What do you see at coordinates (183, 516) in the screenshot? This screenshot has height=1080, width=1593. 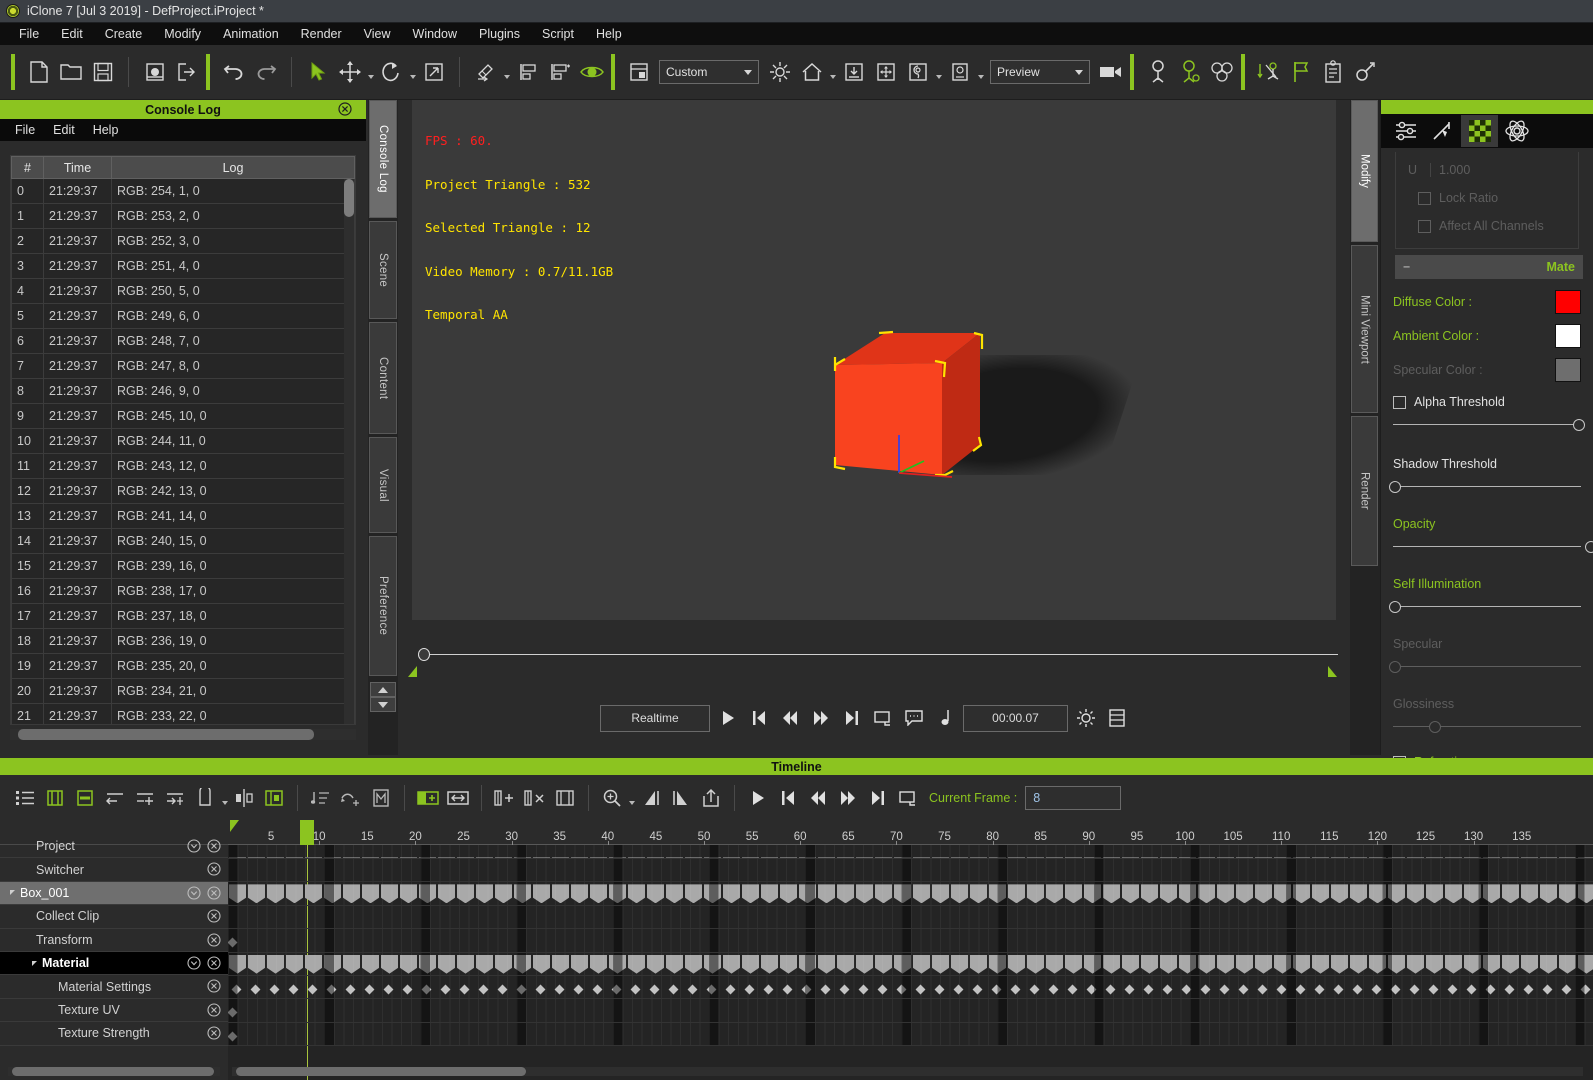 I see `table-row: 13 21:29:37 RGB: 241, 14, 0` at bounding box center [183, 516].